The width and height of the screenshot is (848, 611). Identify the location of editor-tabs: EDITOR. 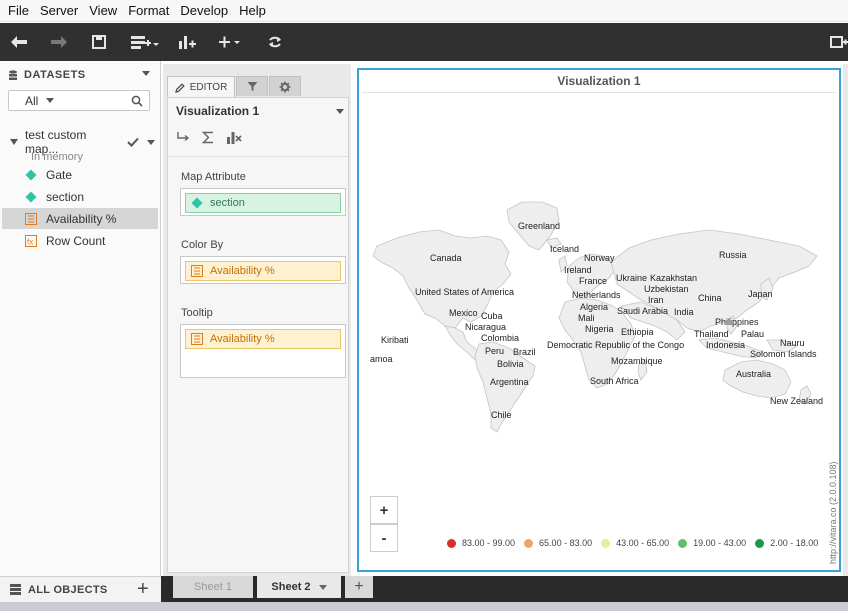
(234, 87).